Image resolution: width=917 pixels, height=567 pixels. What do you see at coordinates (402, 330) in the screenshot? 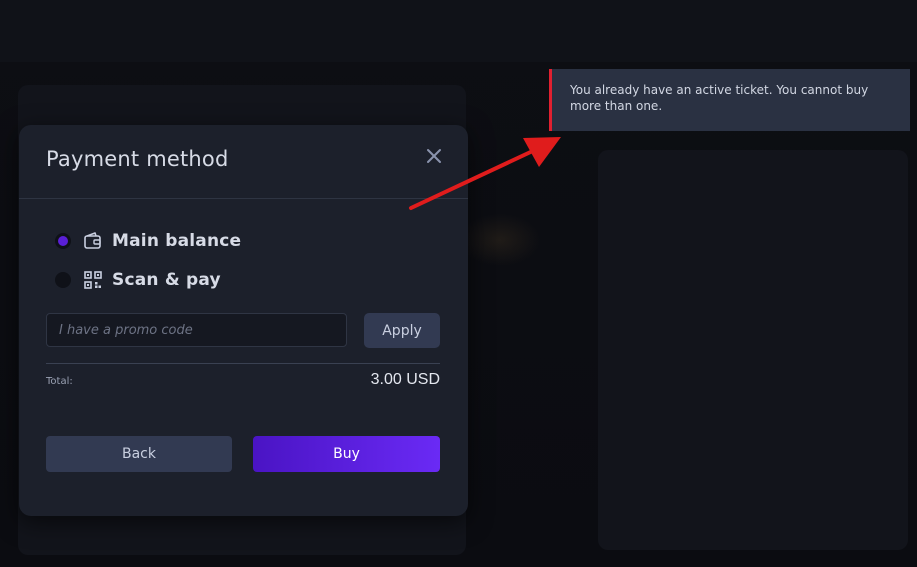
I see `apply-button: Apply` at bounding box center [402, 330].